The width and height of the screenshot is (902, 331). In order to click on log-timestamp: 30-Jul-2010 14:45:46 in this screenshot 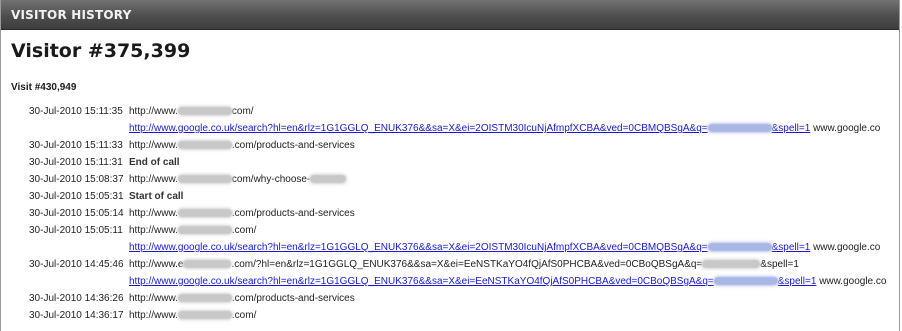, I will do `click(76, 264)`.